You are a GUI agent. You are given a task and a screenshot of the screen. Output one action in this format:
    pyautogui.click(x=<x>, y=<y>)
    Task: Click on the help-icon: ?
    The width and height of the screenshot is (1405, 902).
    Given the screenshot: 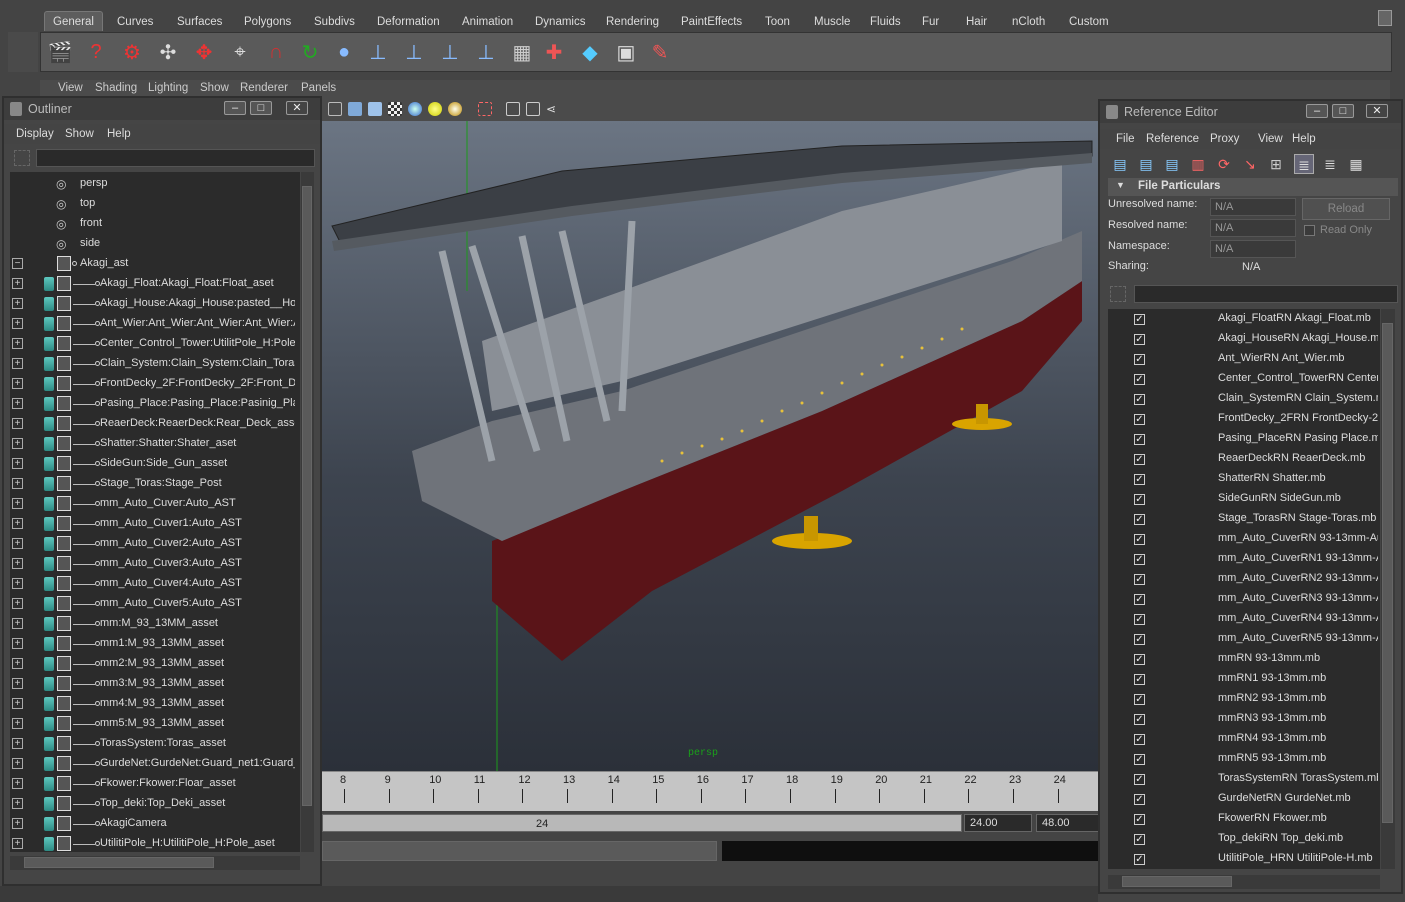 What is the action you would take?
    pyautogui.click(x=96, y=52)
    